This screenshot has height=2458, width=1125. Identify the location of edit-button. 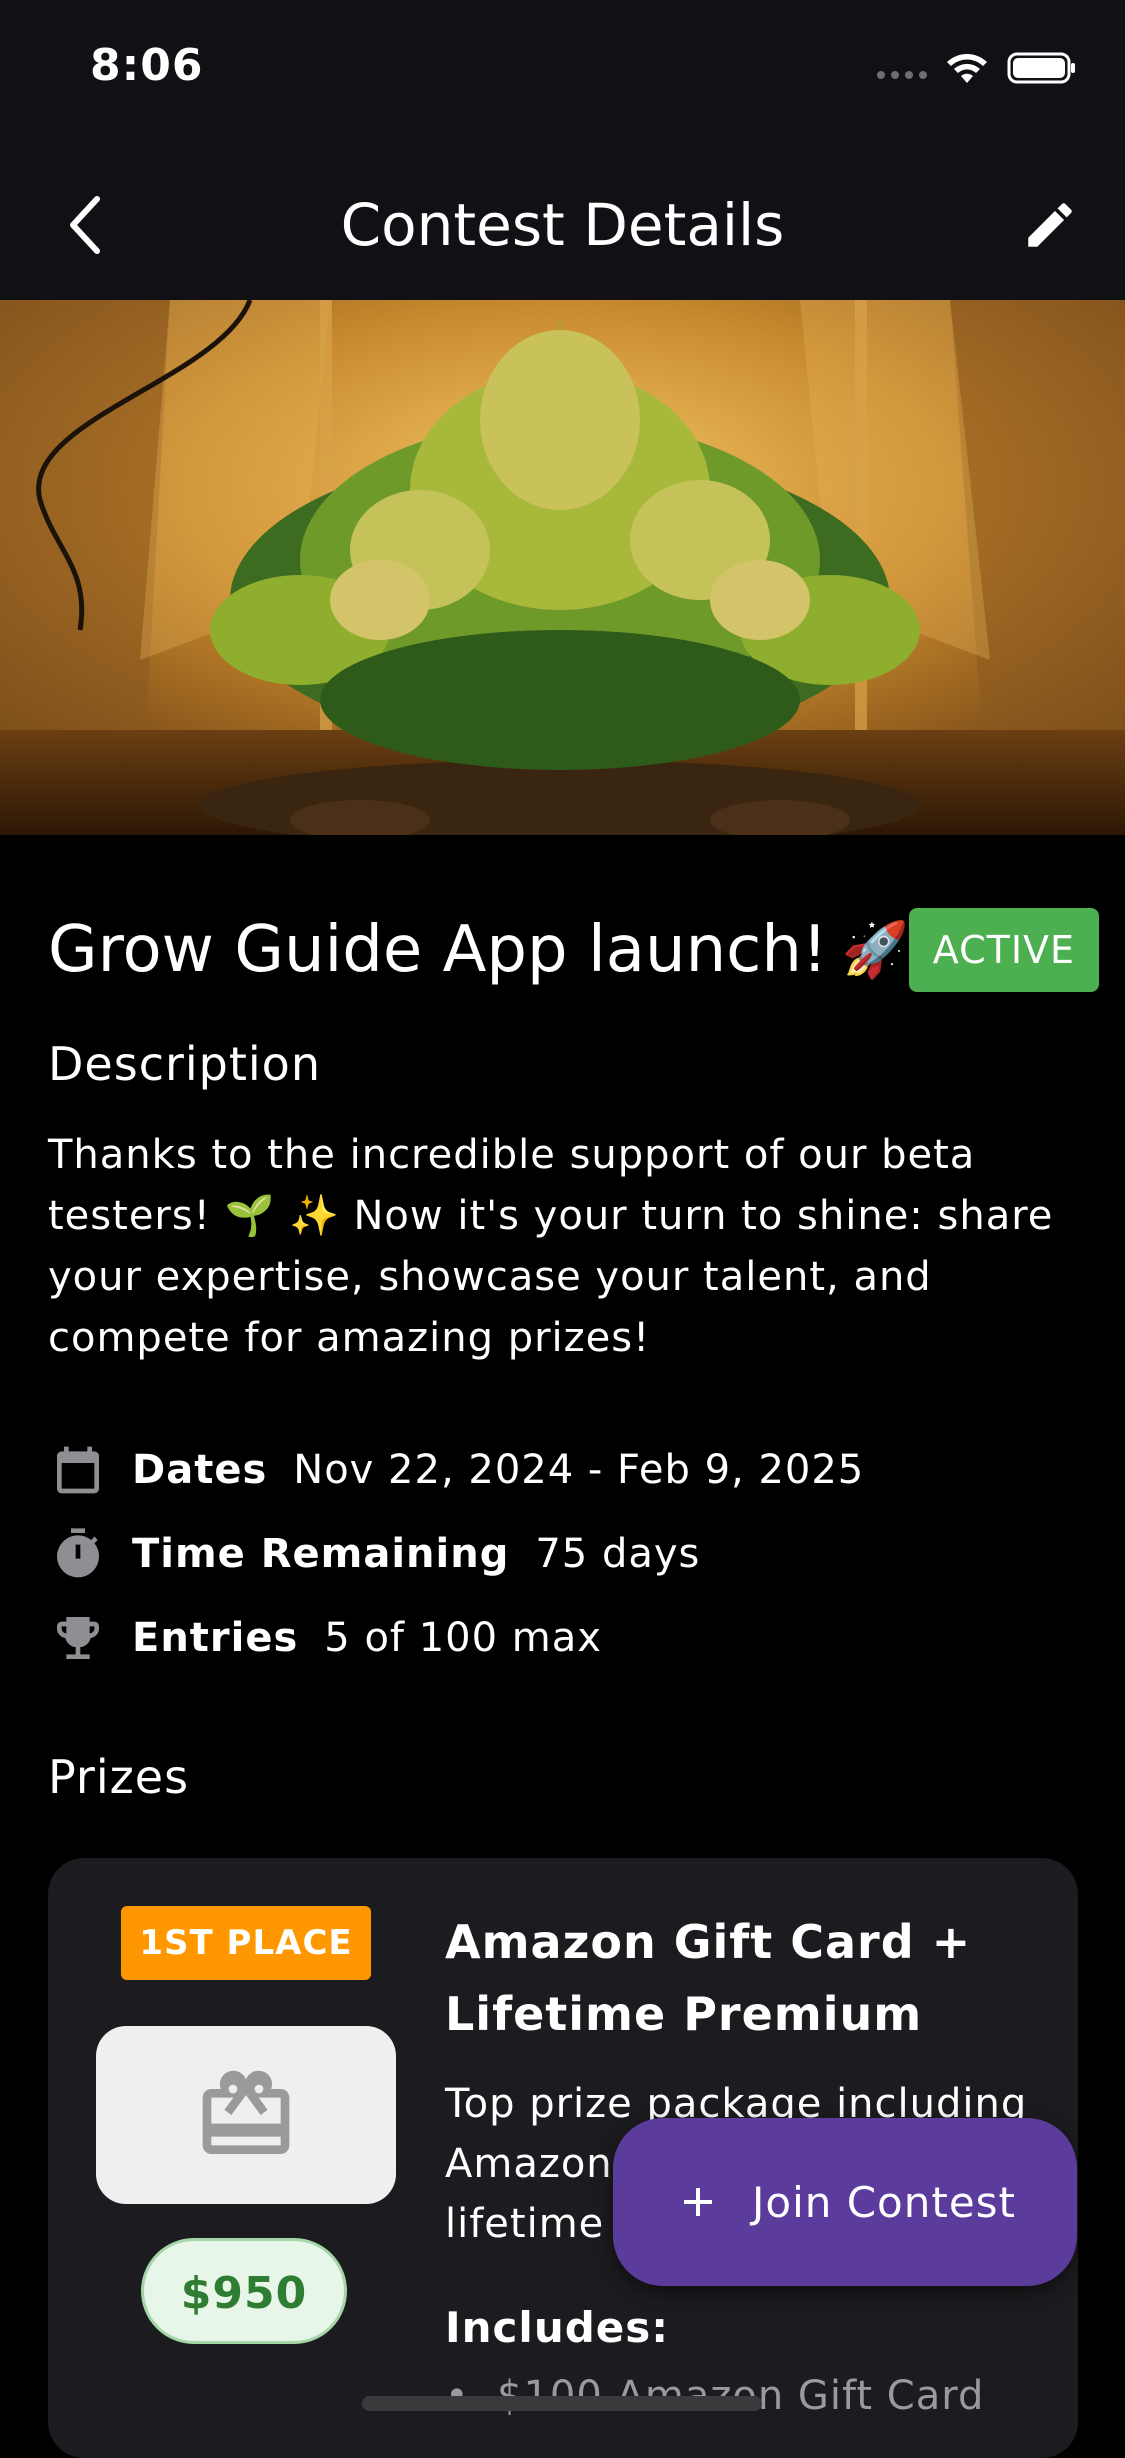
(1050, 225).